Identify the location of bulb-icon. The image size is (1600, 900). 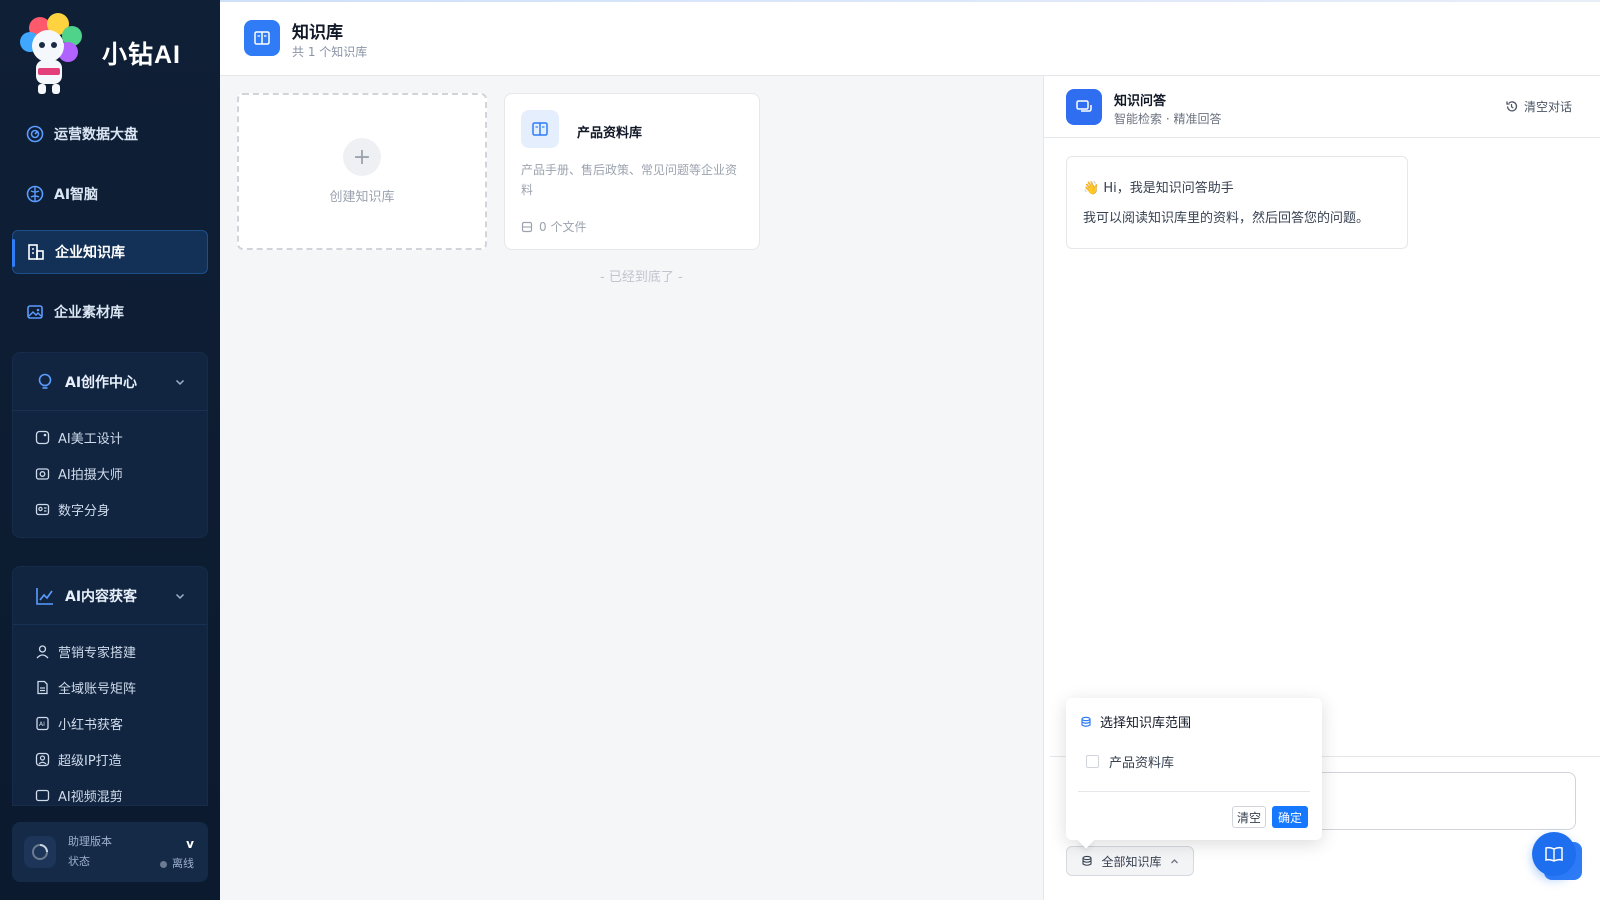
(45, 382).